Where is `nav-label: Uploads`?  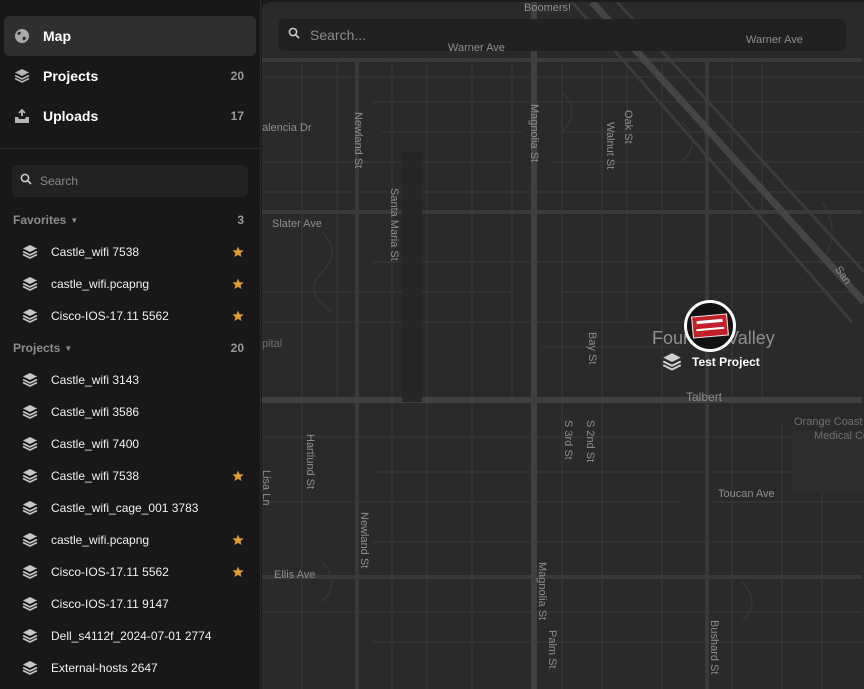 nav-label: Uploads is located at coordinates (71, 116).